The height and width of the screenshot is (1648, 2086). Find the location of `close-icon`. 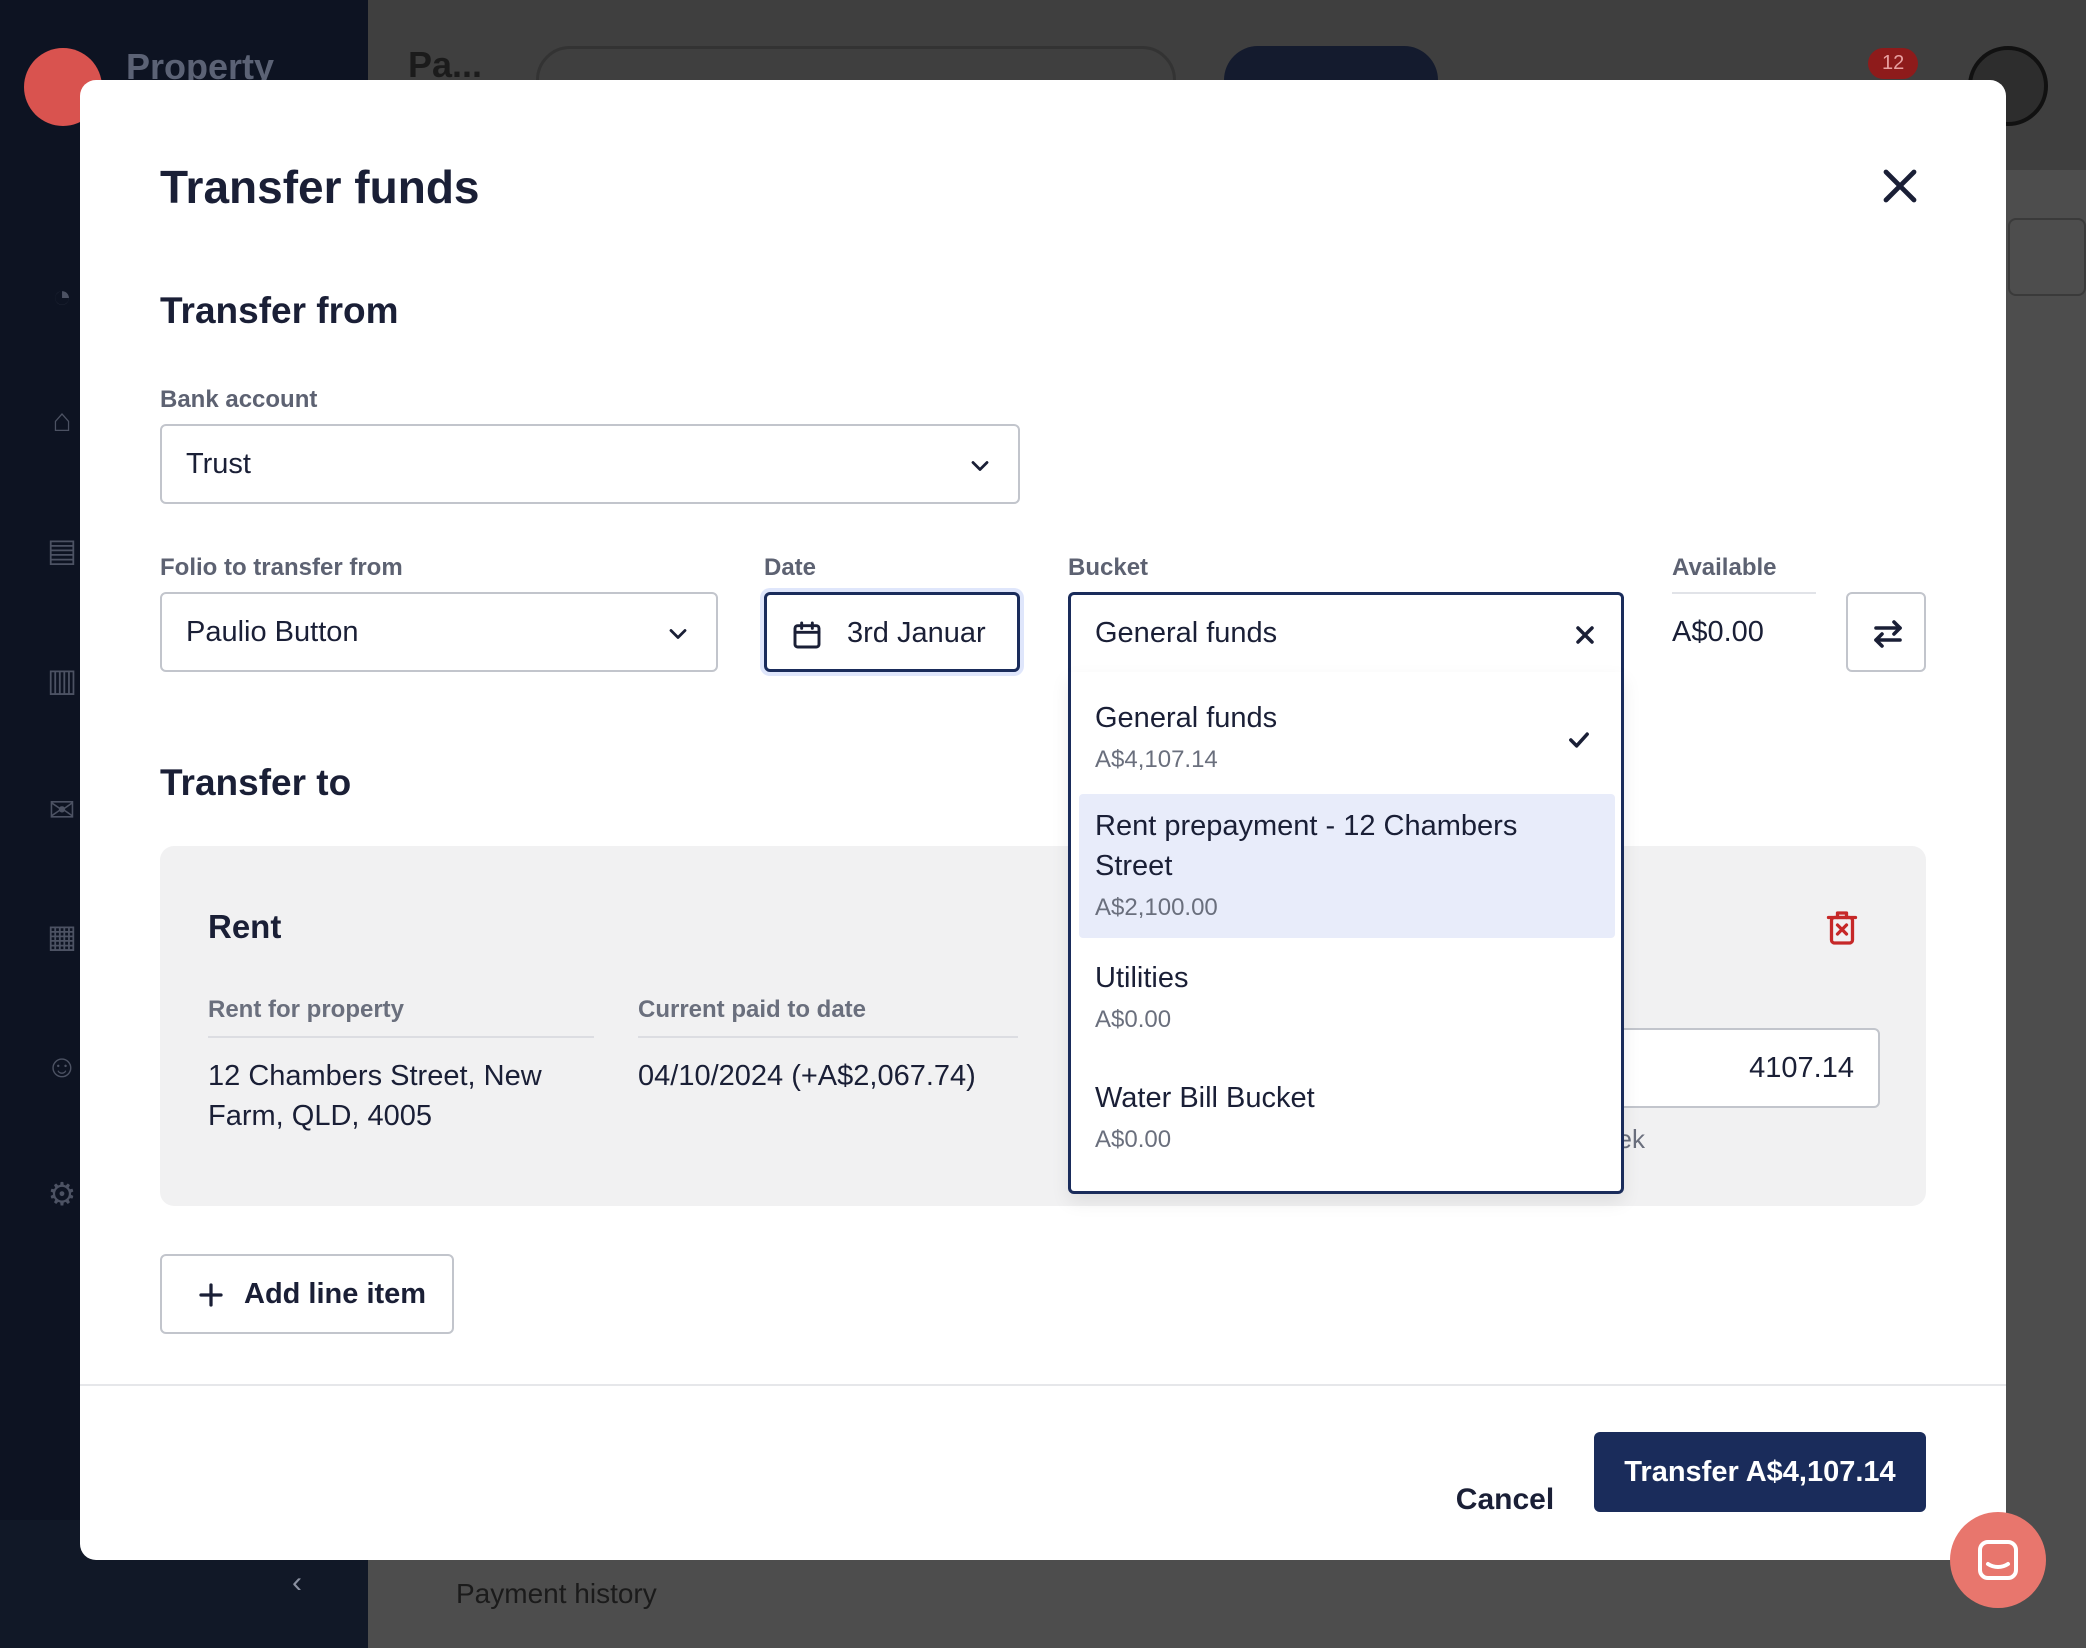

close-icon is located at coordinates (1900, 186).